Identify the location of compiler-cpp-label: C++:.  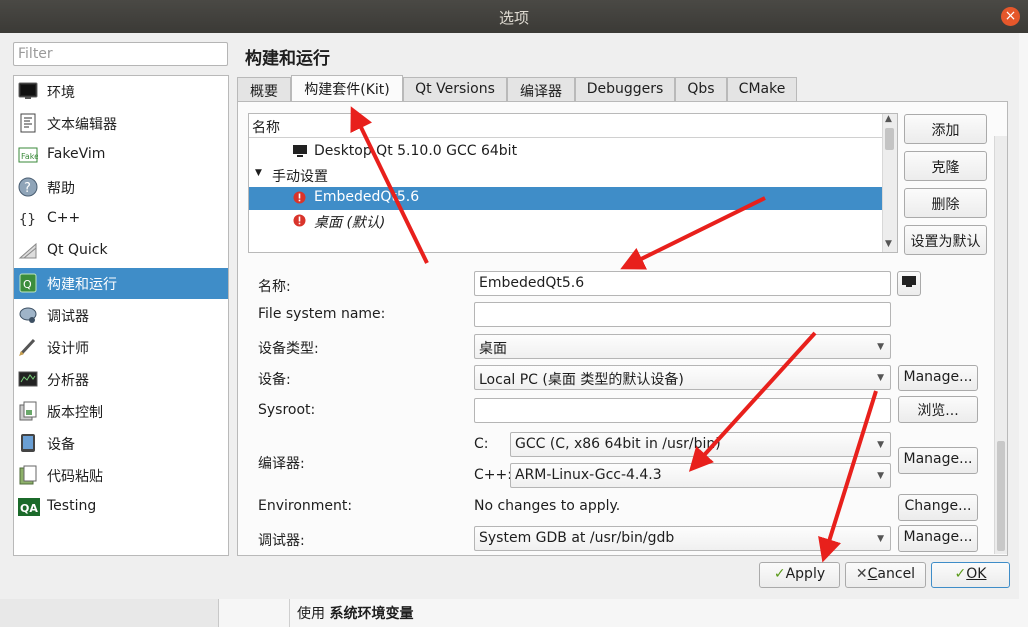
(493, 475).